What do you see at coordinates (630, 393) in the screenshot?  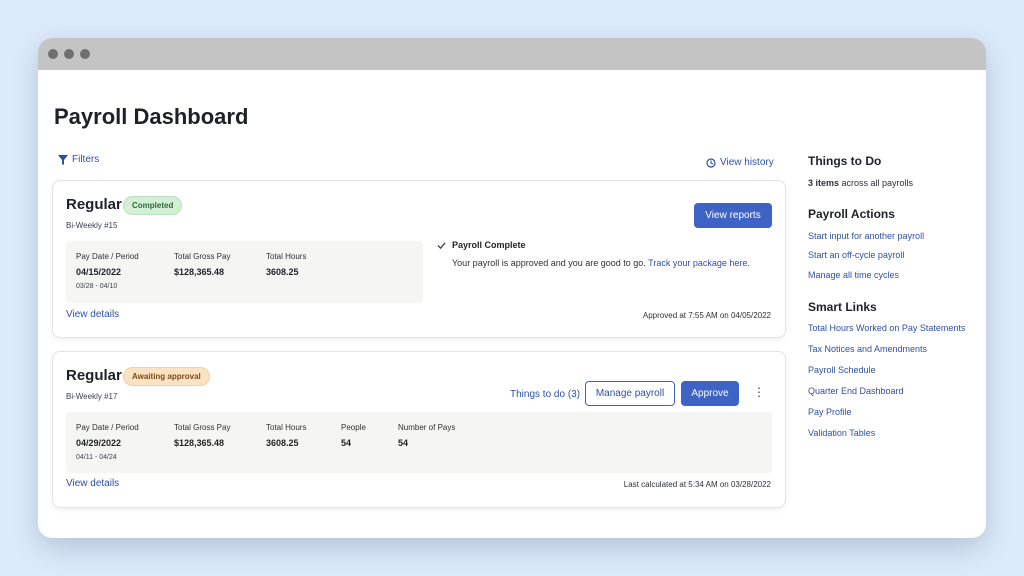 I see `manage-payroll-button: Manage payroll` at bounding box center [630, 393].